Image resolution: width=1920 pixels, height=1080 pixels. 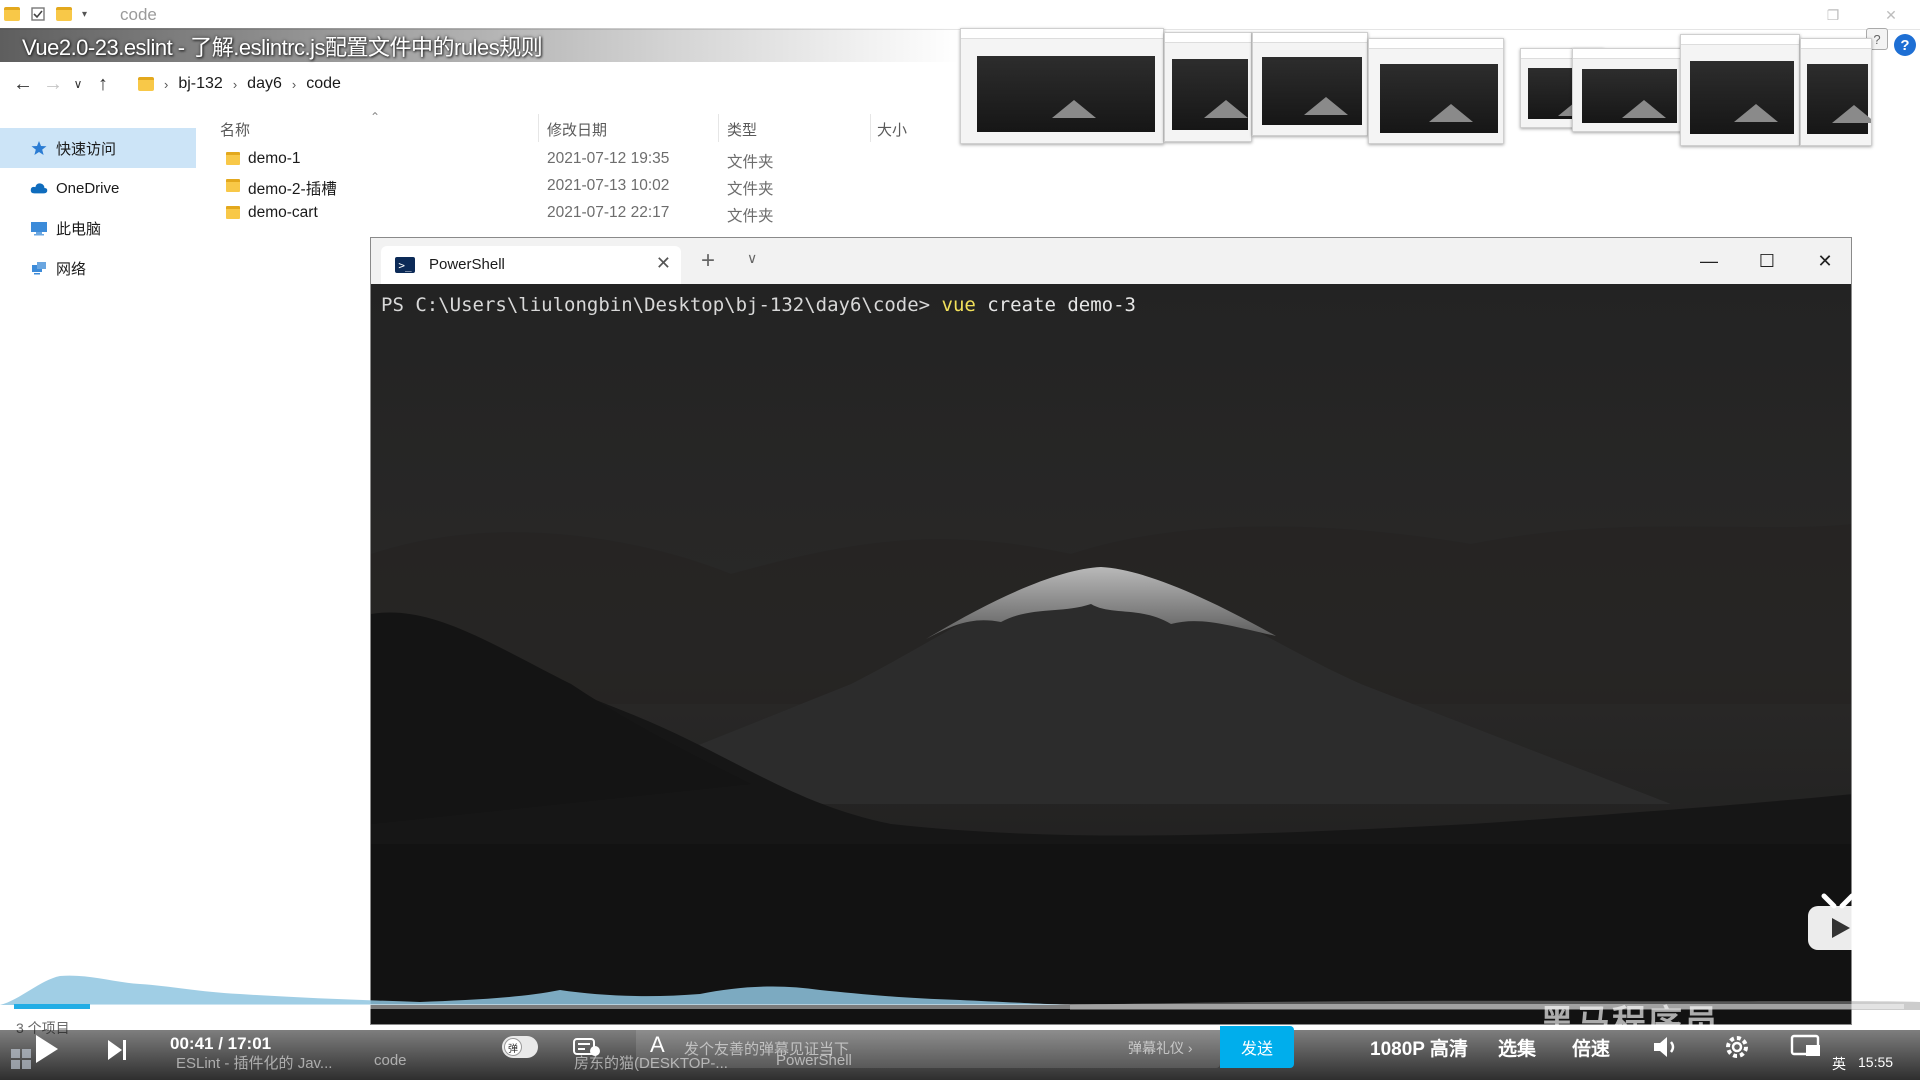 I want to click on navigation-pane: 快速访问 OneDrive 此电脑 网络, so click(x=98, y=208).